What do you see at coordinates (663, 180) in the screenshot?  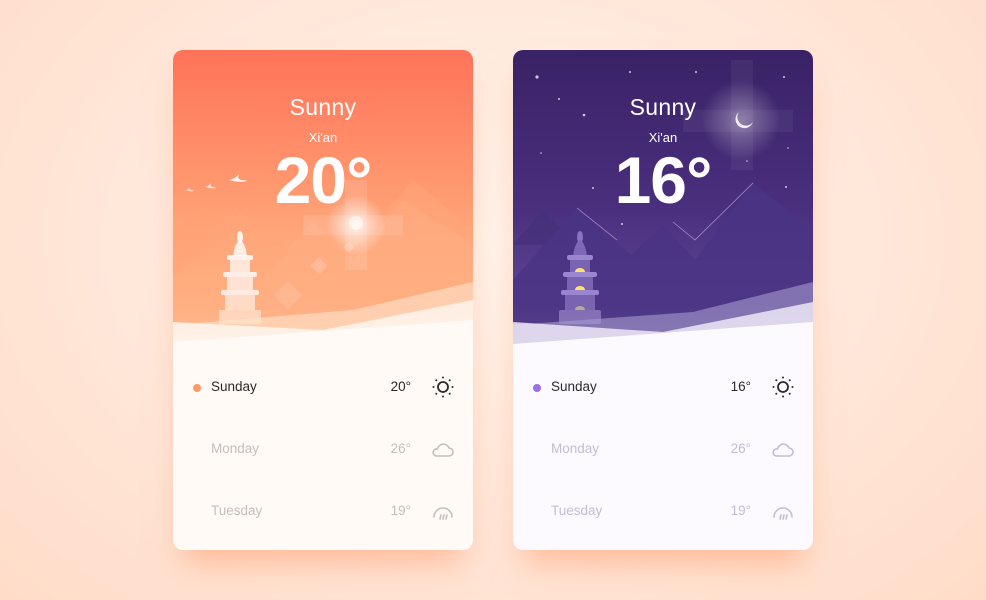 I see `current-temperature: 16°` at bounding box center [663, 180].